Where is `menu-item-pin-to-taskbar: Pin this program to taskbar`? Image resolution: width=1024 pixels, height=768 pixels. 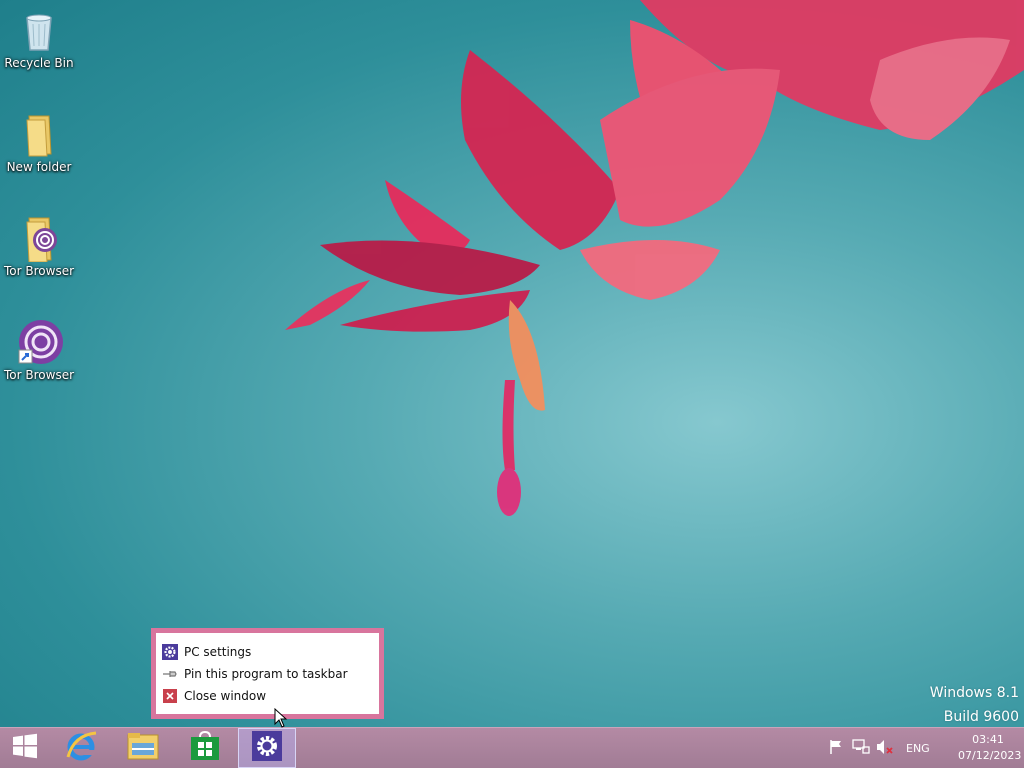
menu-item-pin-to-taskbar: Pin this program to taskbar is located at coordinates (270, 674).